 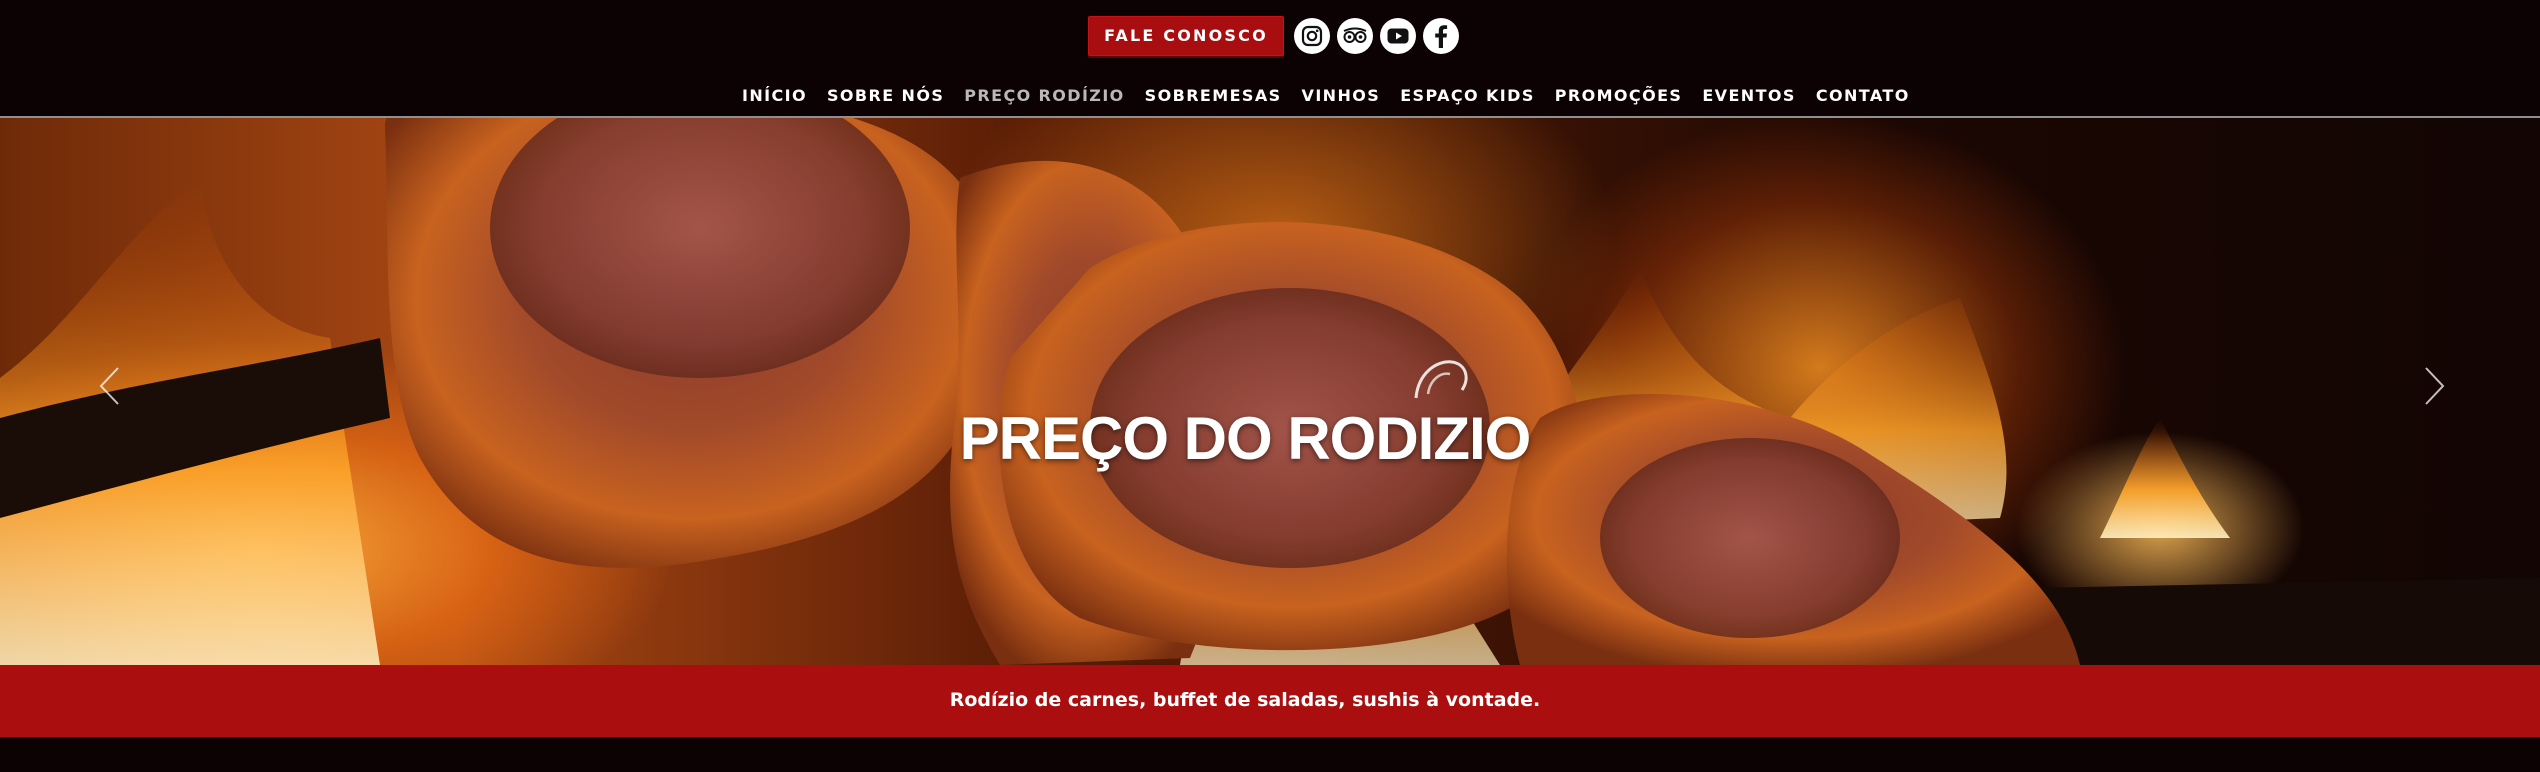 I want to click on nav-item-vinhos: VINHOS, so click(x=1341, y=95).